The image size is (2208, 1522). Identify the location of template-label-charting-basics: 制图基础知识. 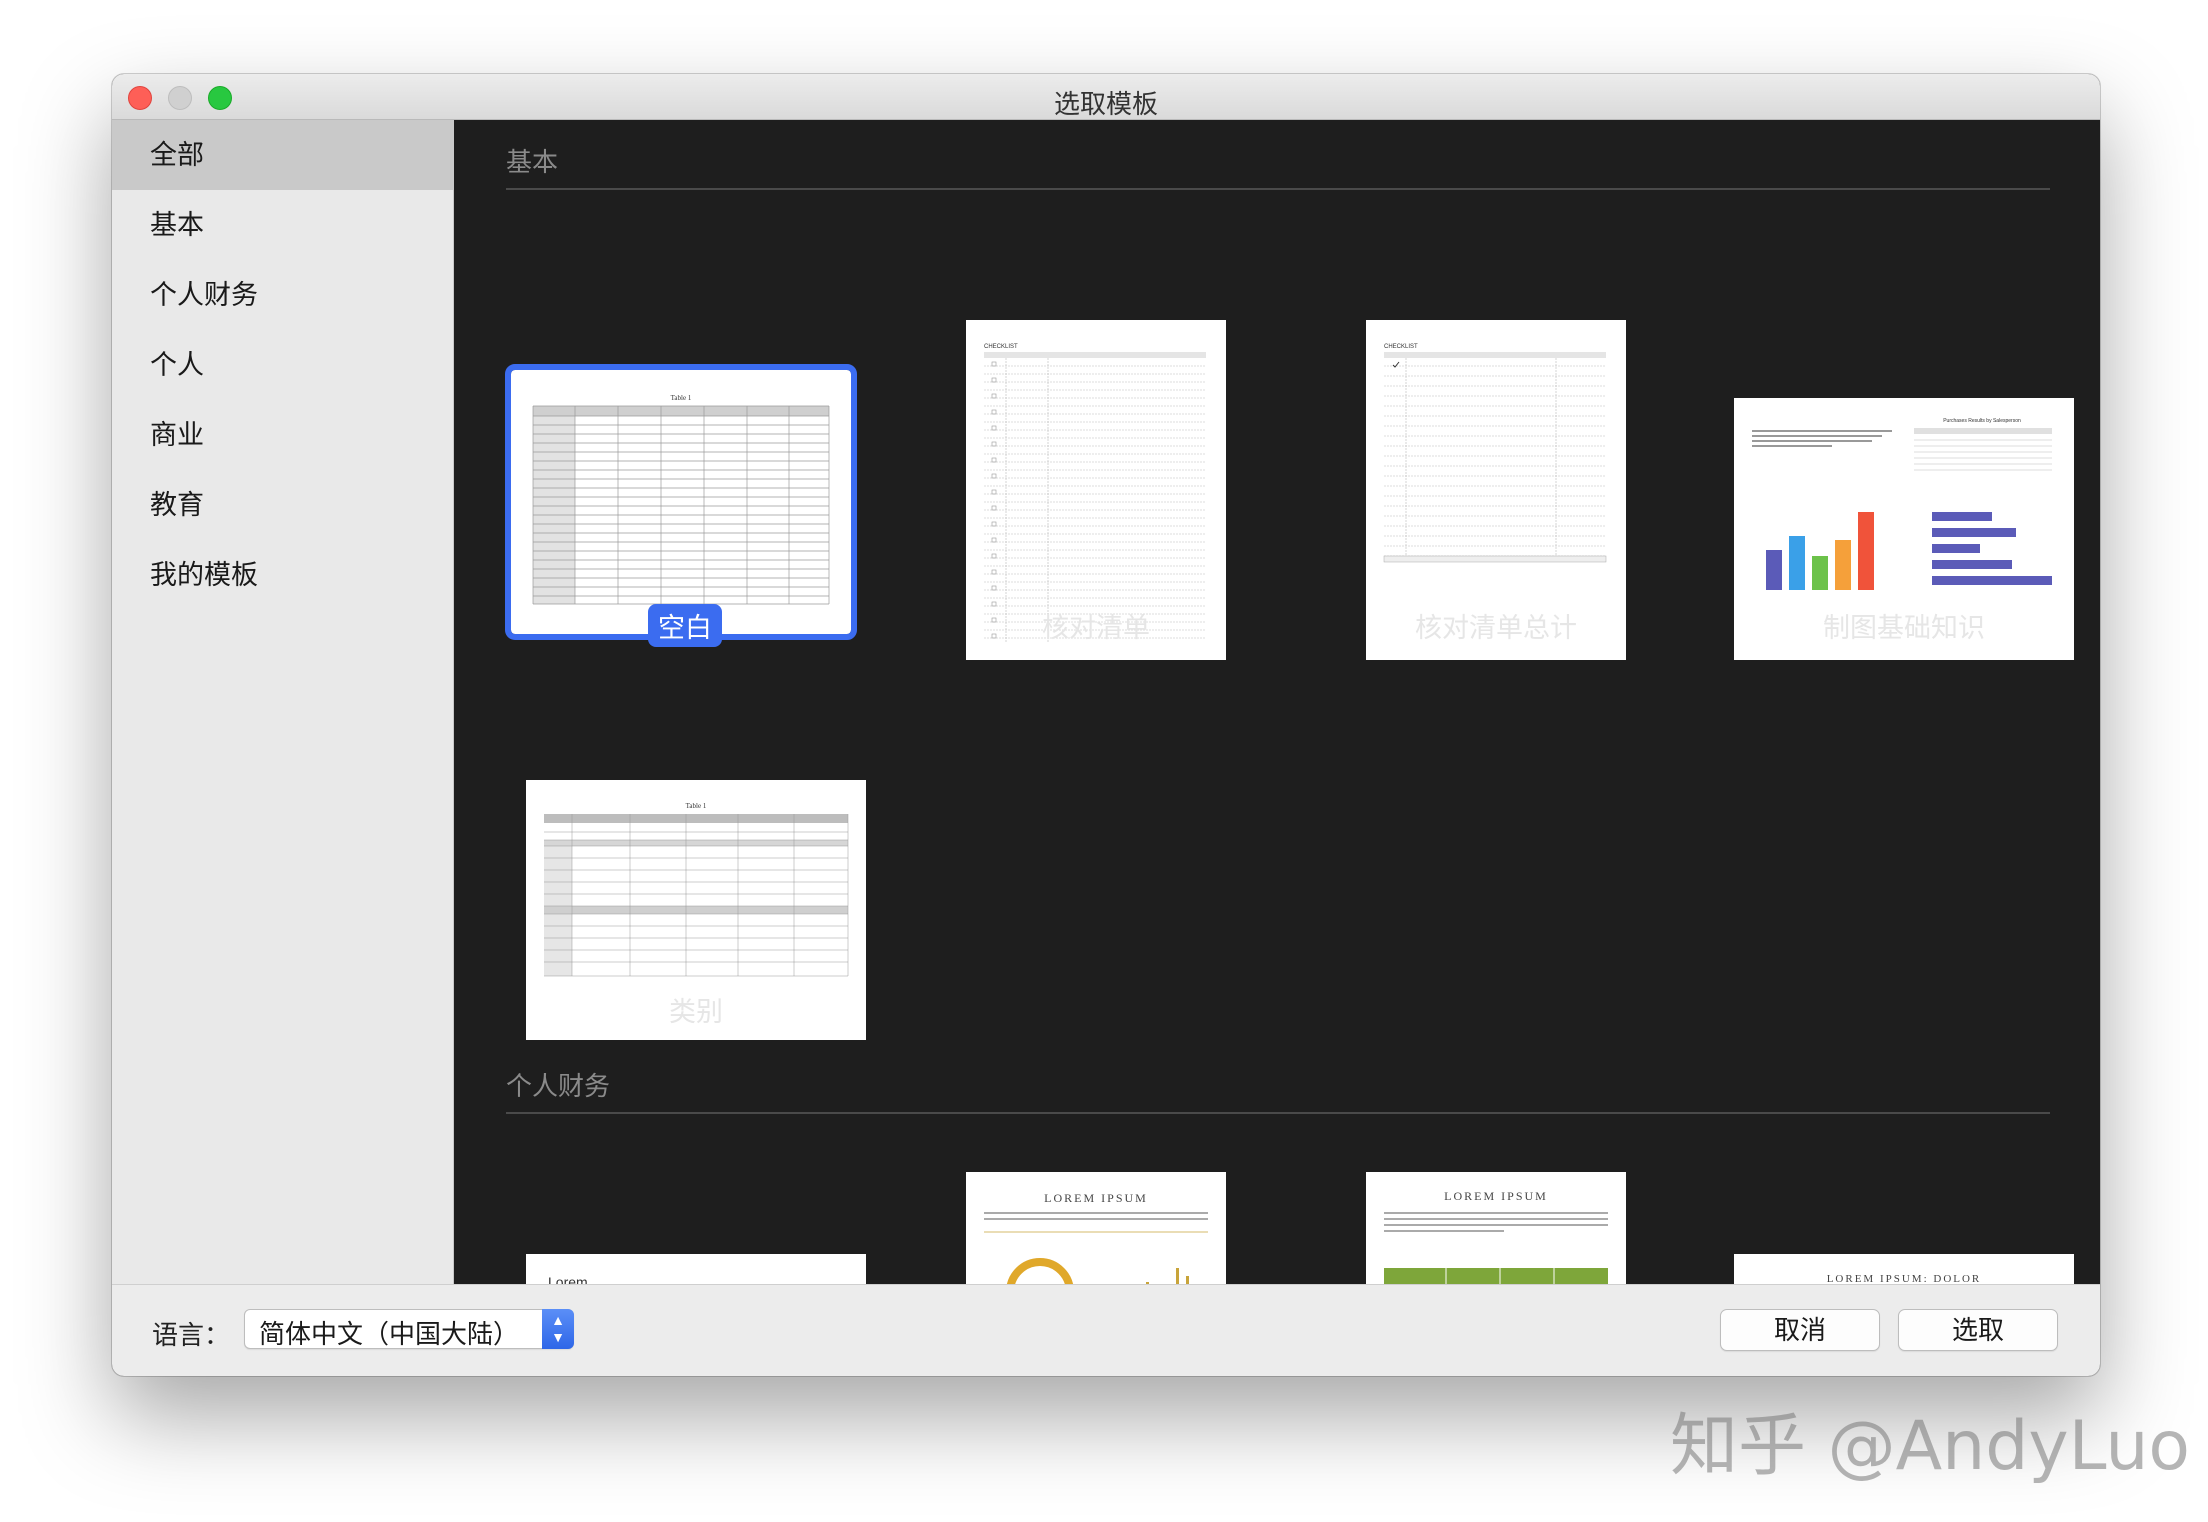
(1904, 625).